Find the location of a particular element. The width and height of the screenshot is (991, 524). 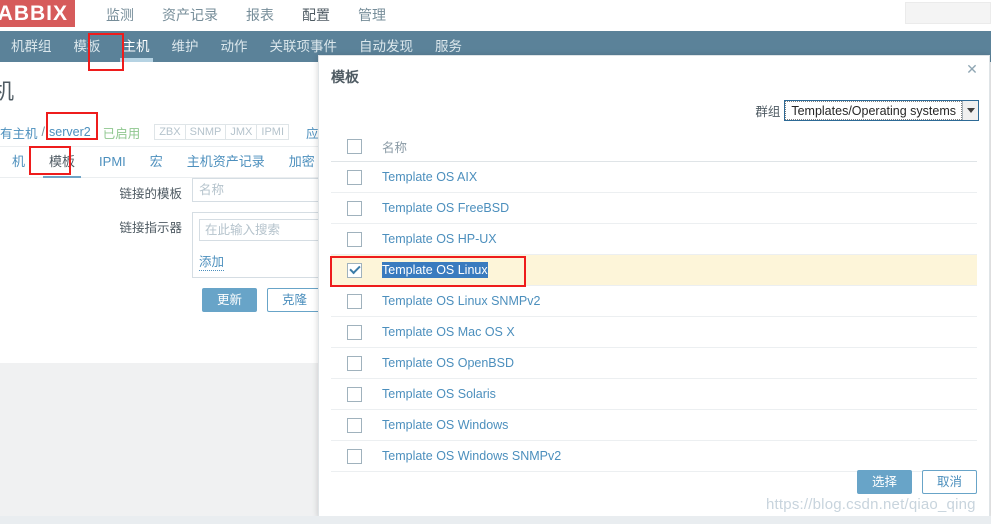

row-checkbox-checked is located at coordinates (354, 270).